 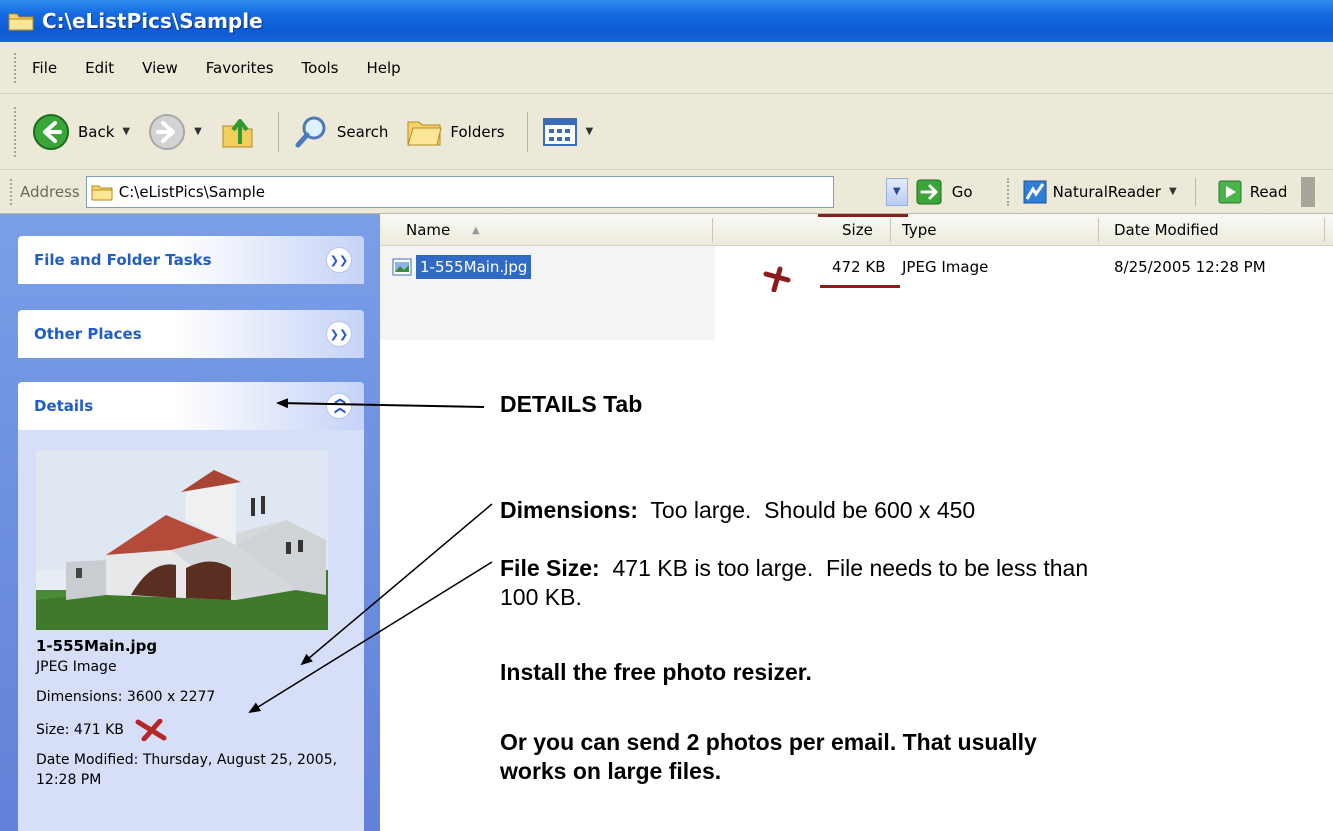 What do you see at coordinates (16, 131) in the screenshot?
I see `toolbar-grip` at bounding box center [16, 131].